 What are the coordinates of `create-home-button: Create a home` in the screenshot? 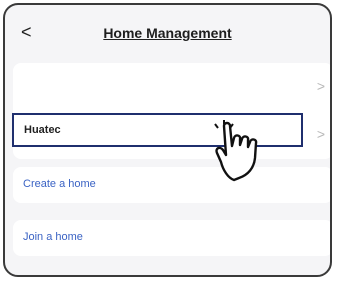 It's located at (171, 185).